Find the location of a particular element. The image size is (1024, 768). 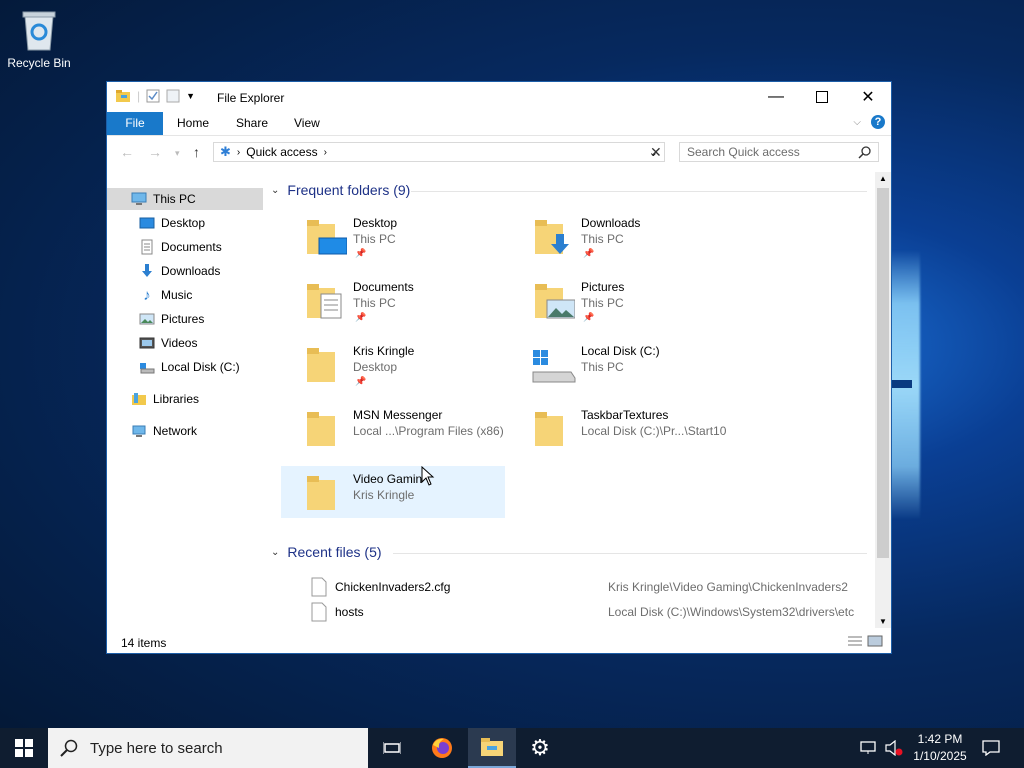

folder-name: Video Gamin is located at coordinates (388, 479).